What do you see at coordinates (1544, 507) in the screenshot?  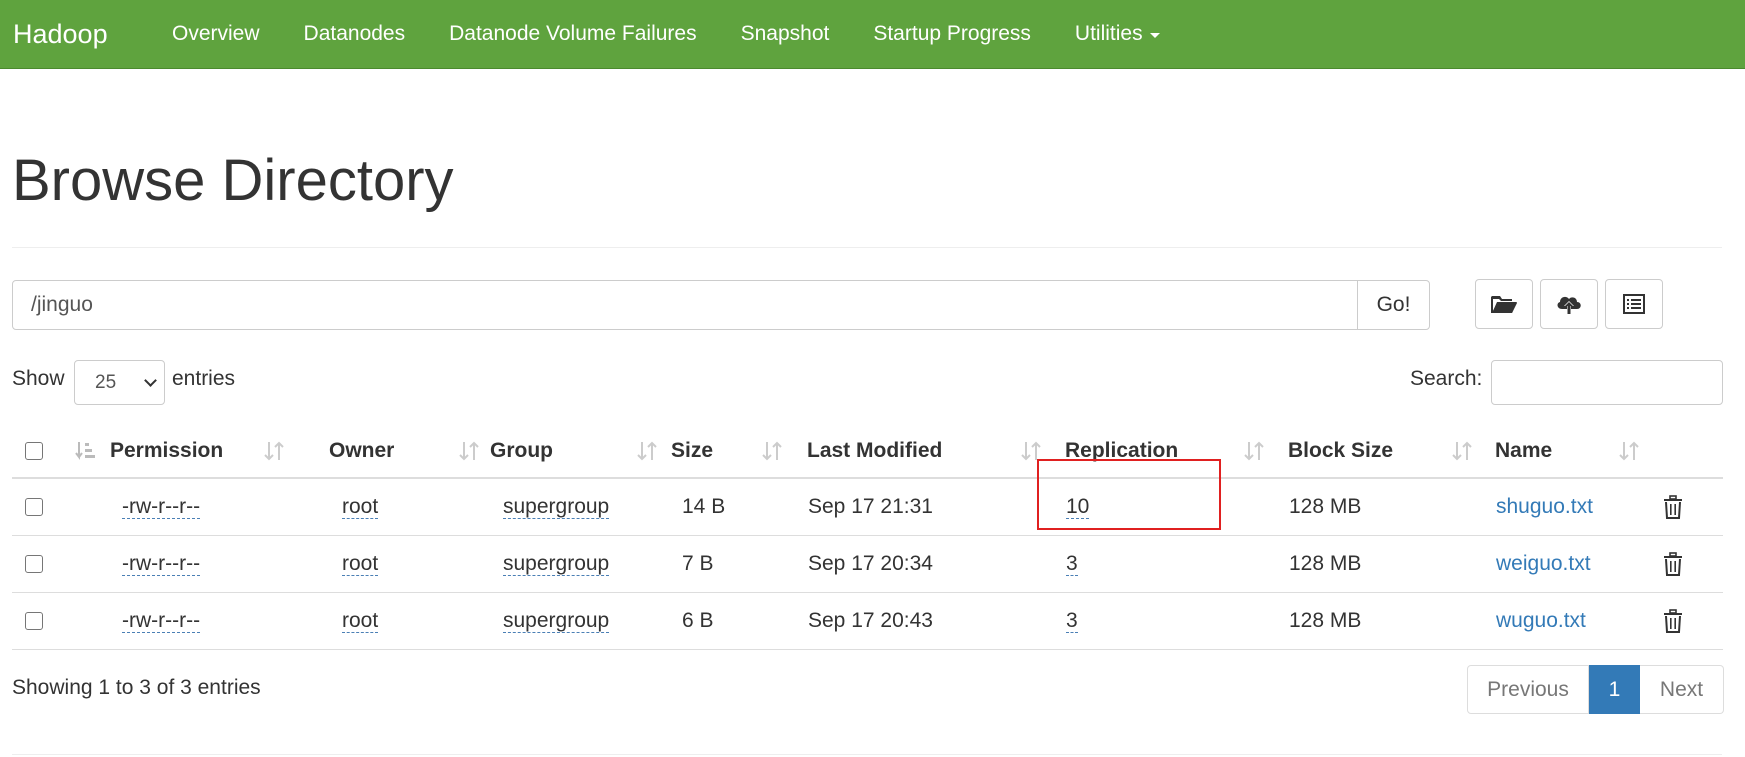 I see `file-name-link: shuguo.txt` at bounding box center [1544, 507].